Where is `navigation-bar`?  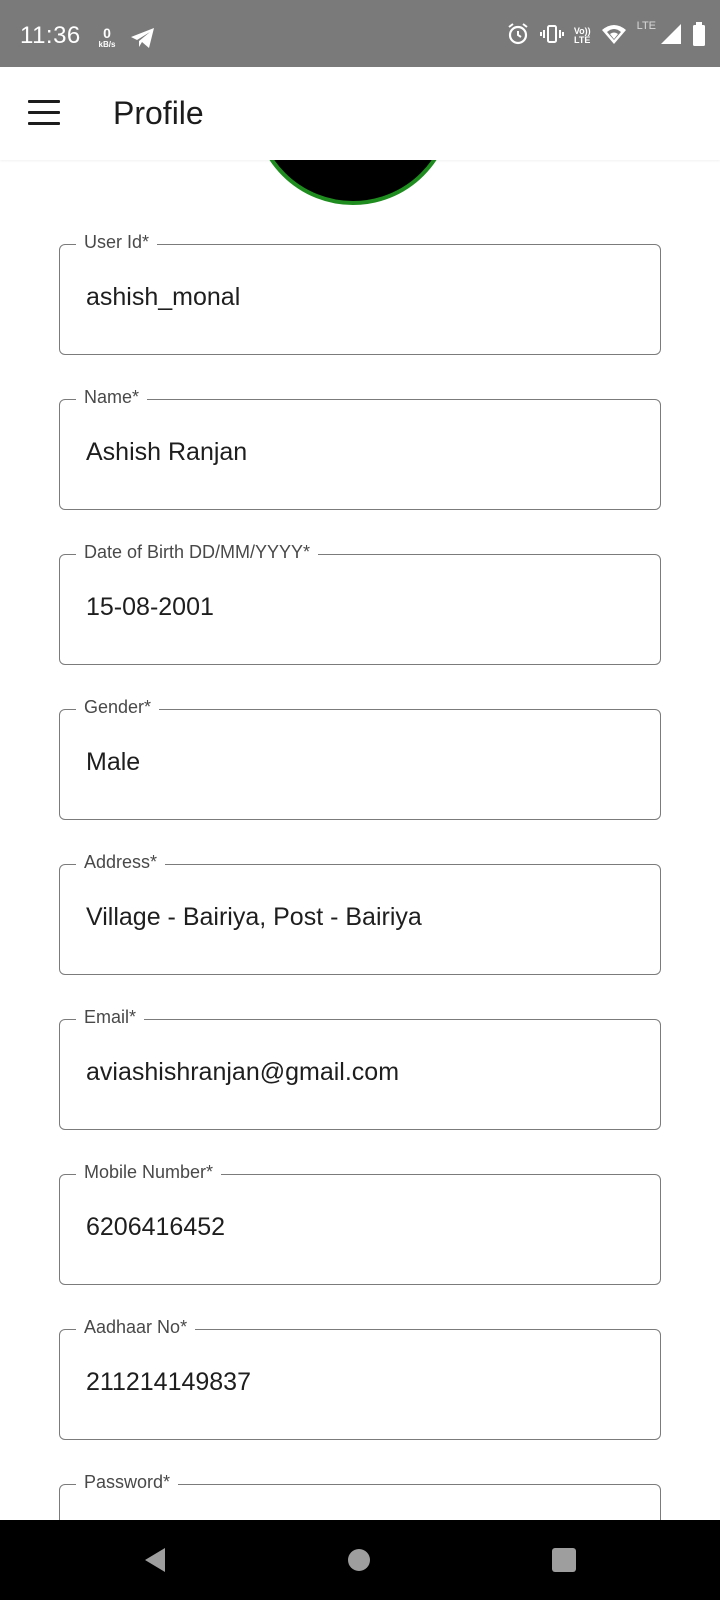 navigation-bar is located at coordinates (360, 1560).